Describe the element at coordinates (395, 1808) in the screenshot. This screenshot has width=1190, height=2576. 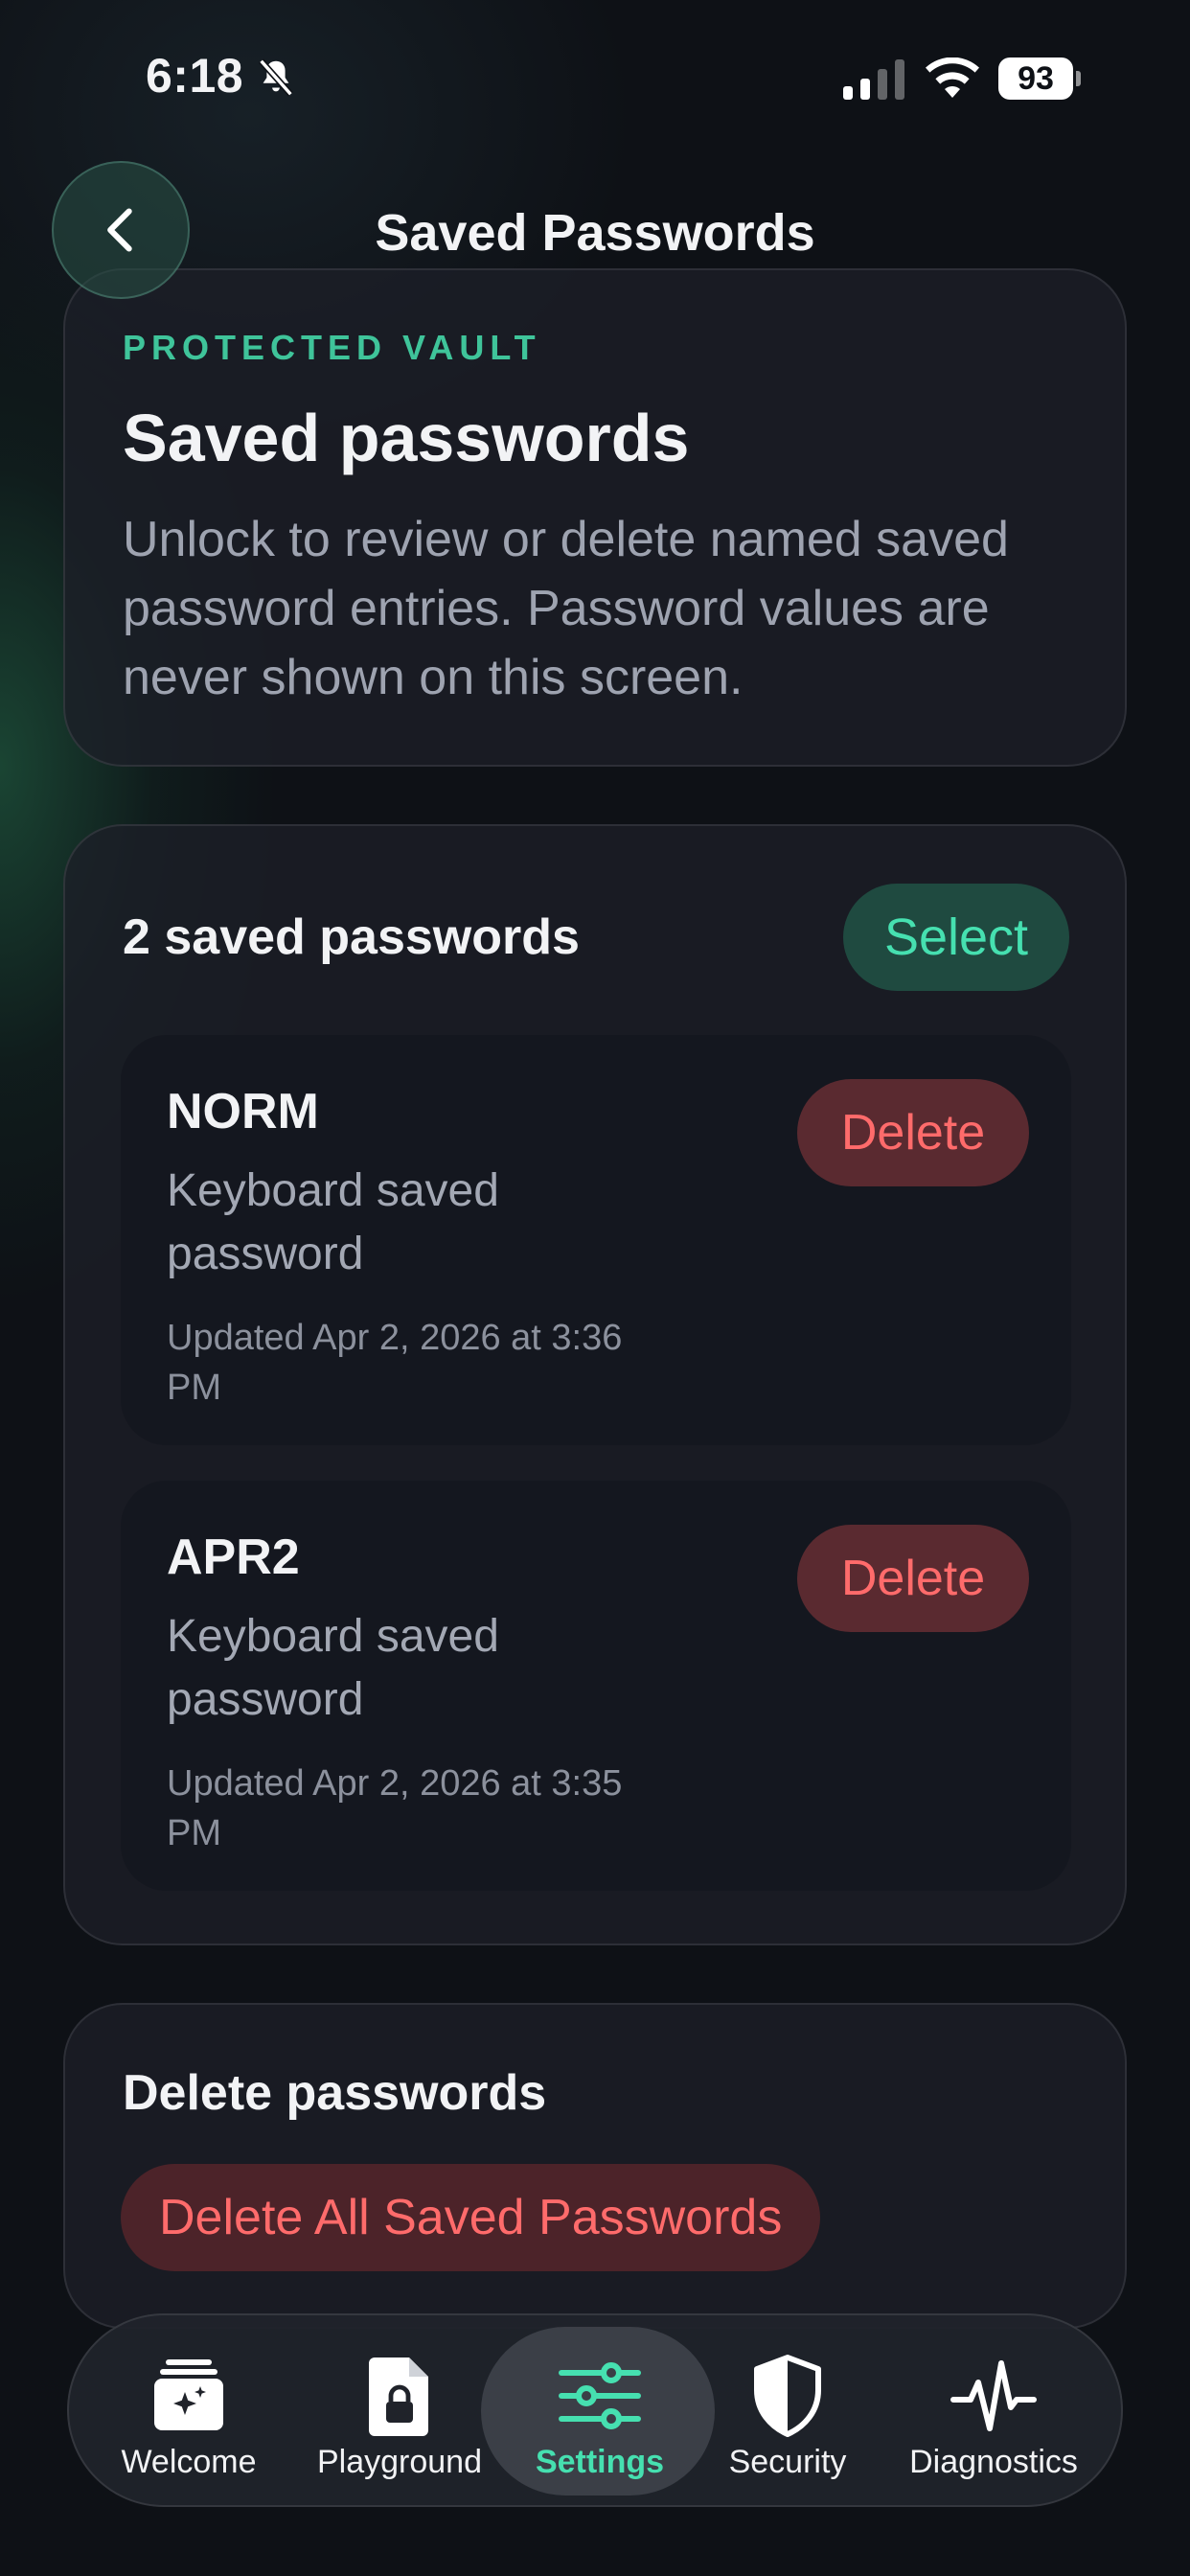
I see `entry-updated: Updated Apr 2, 2026 at 3:35 PM` at that location.